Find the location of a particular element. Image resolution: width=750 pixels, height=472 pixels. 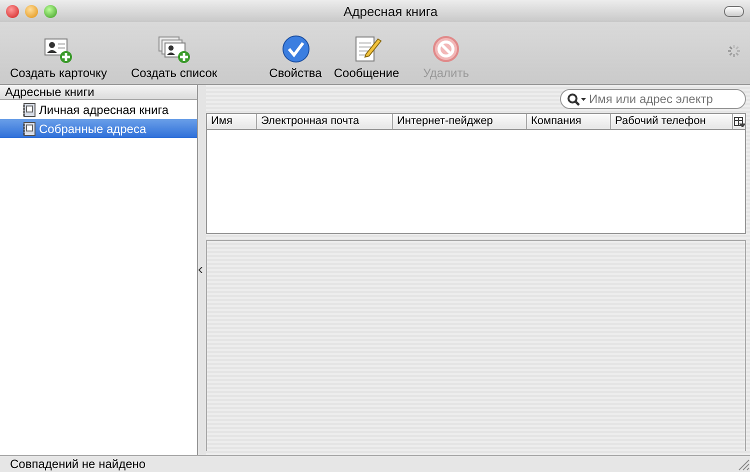

toolbar-button: Сообщение is located at coordinates (367, 57).